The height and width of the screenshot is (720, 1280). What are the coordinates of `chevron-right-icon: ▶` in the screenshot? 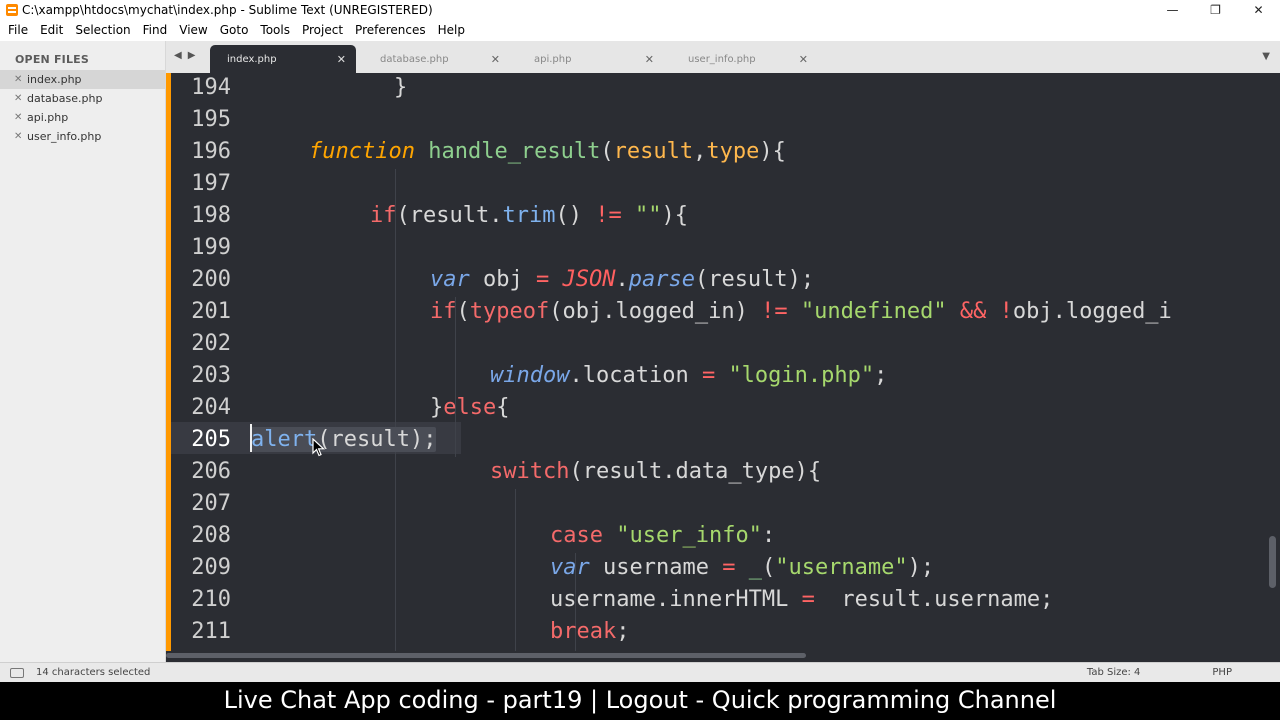 It's located at (192, 55).